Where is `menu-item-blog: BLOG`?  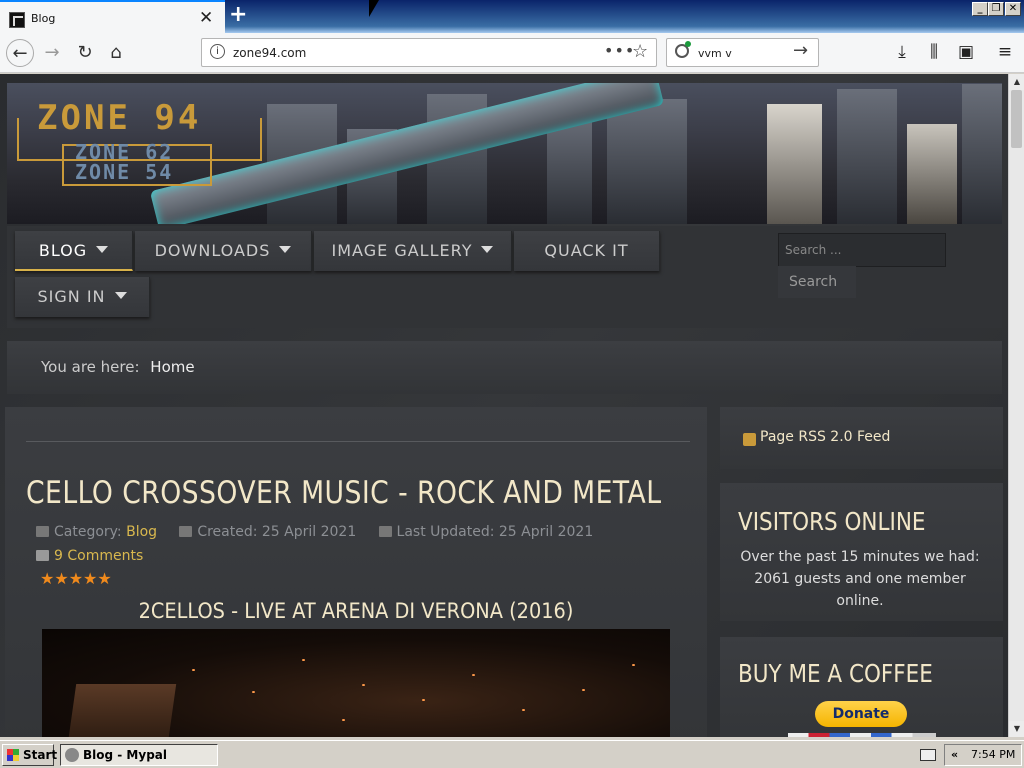 menu-item-blog: BLOG is located at coordinates (74, 251).